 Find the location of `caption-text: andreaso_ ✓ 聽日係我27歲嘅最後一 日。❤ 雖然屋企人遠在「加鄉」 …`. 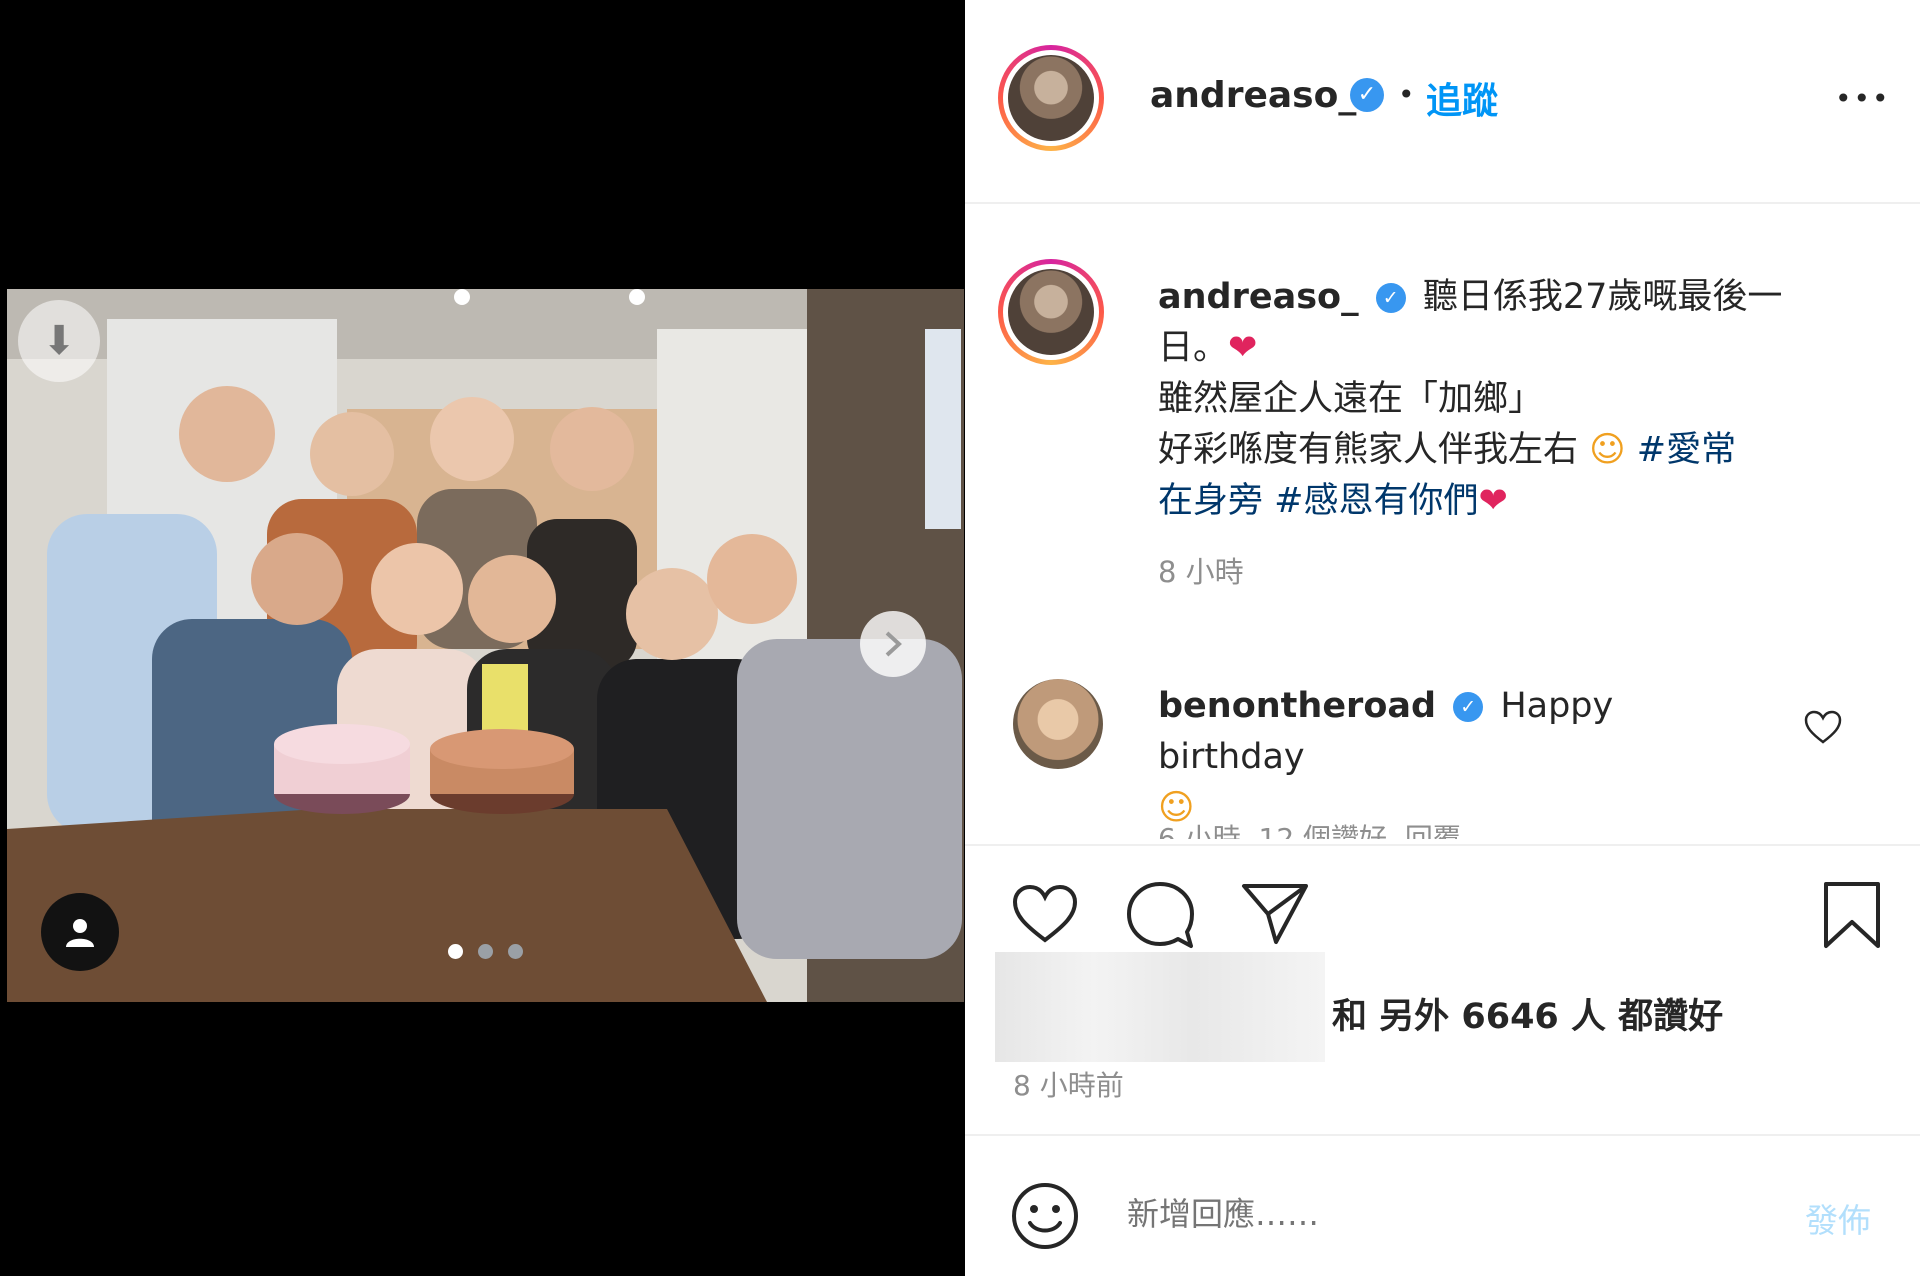

caption-text: andreaso_ ✓ 聽日係我27歲嘅最後一 日。❤ 雖然屋企人遠在「加鄉」 … is located at coordinates (1498, 435).